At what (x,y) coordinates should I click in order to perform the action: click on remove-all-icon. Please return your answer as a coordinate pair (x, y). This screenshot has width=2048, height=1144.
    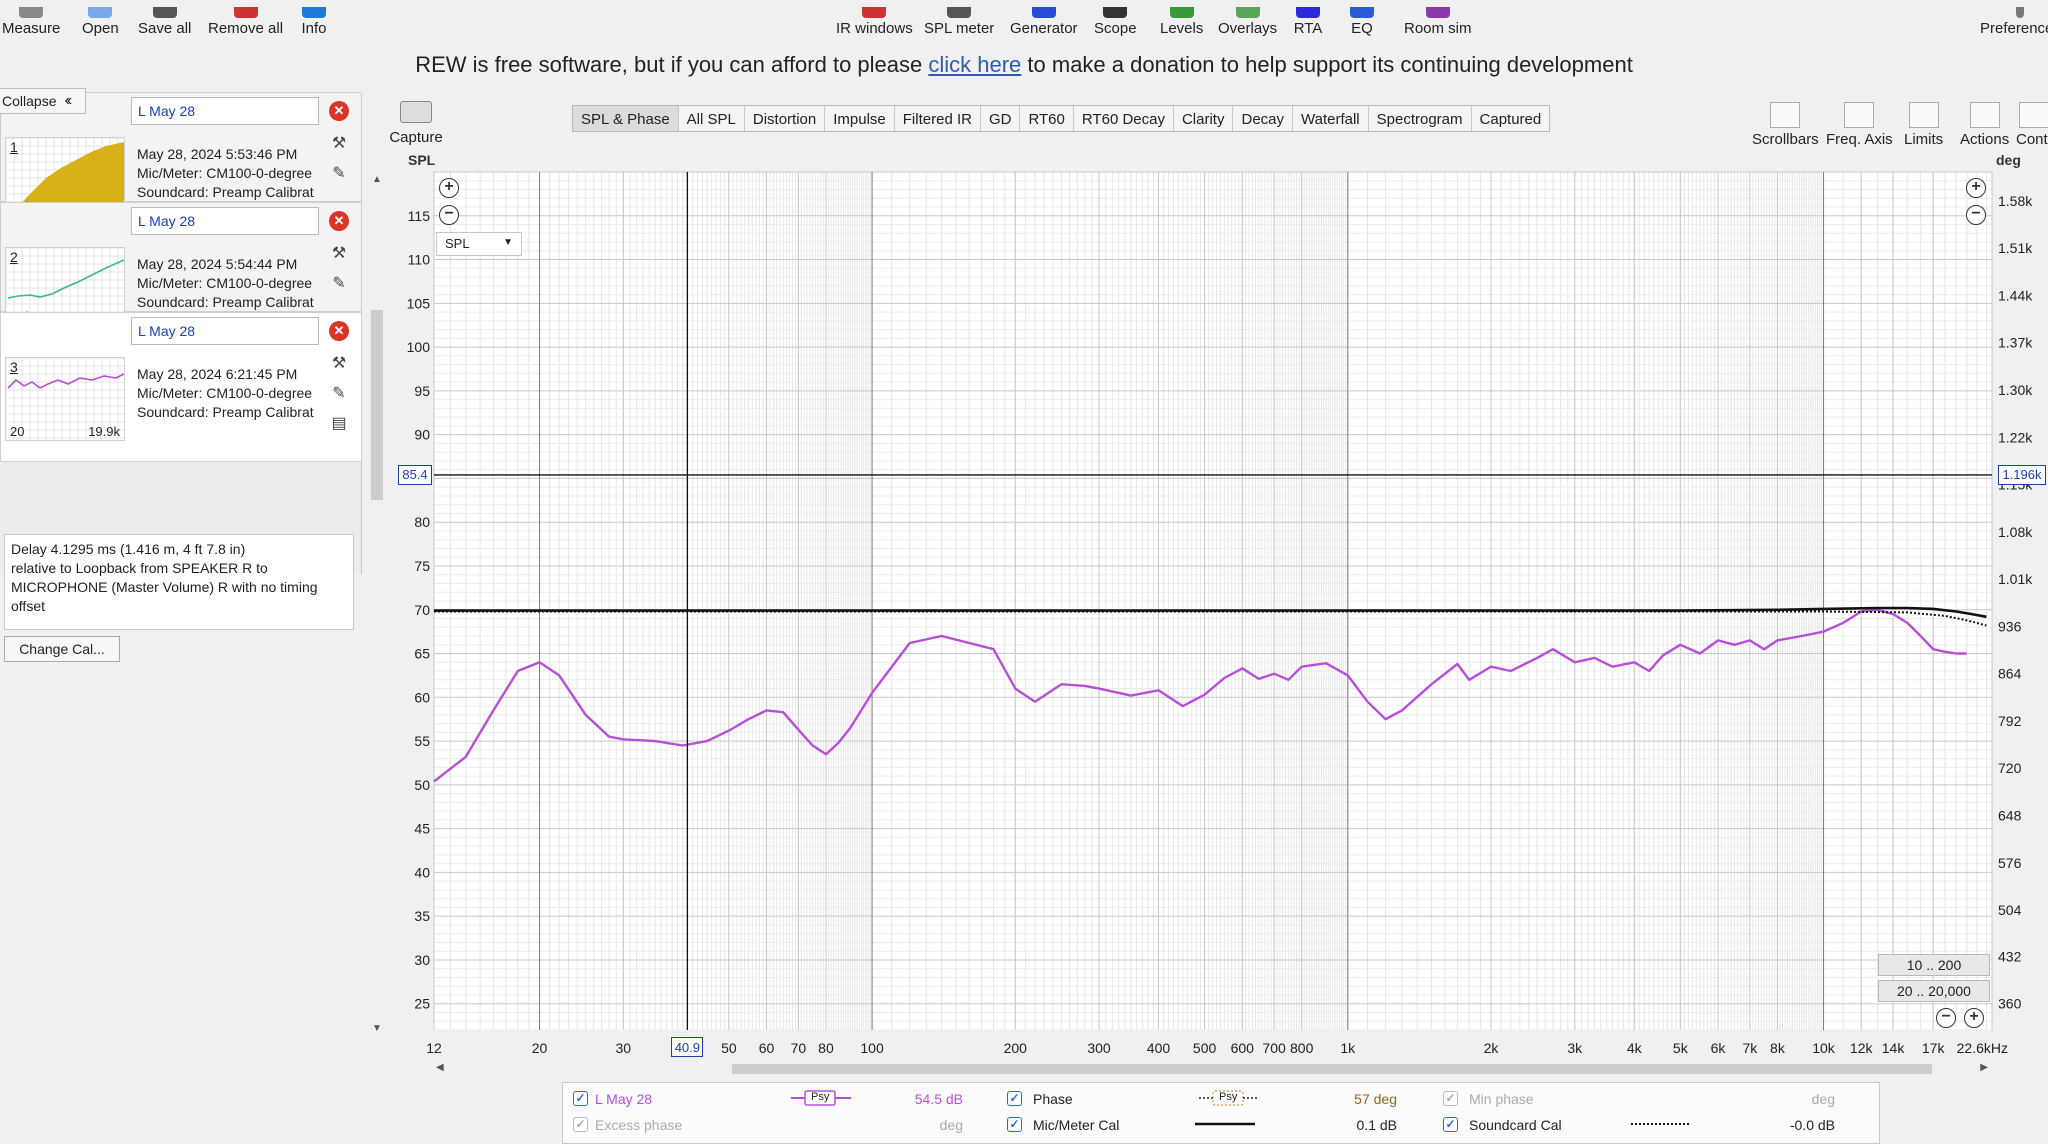
    Looking at the image, I should click on (246, 11).